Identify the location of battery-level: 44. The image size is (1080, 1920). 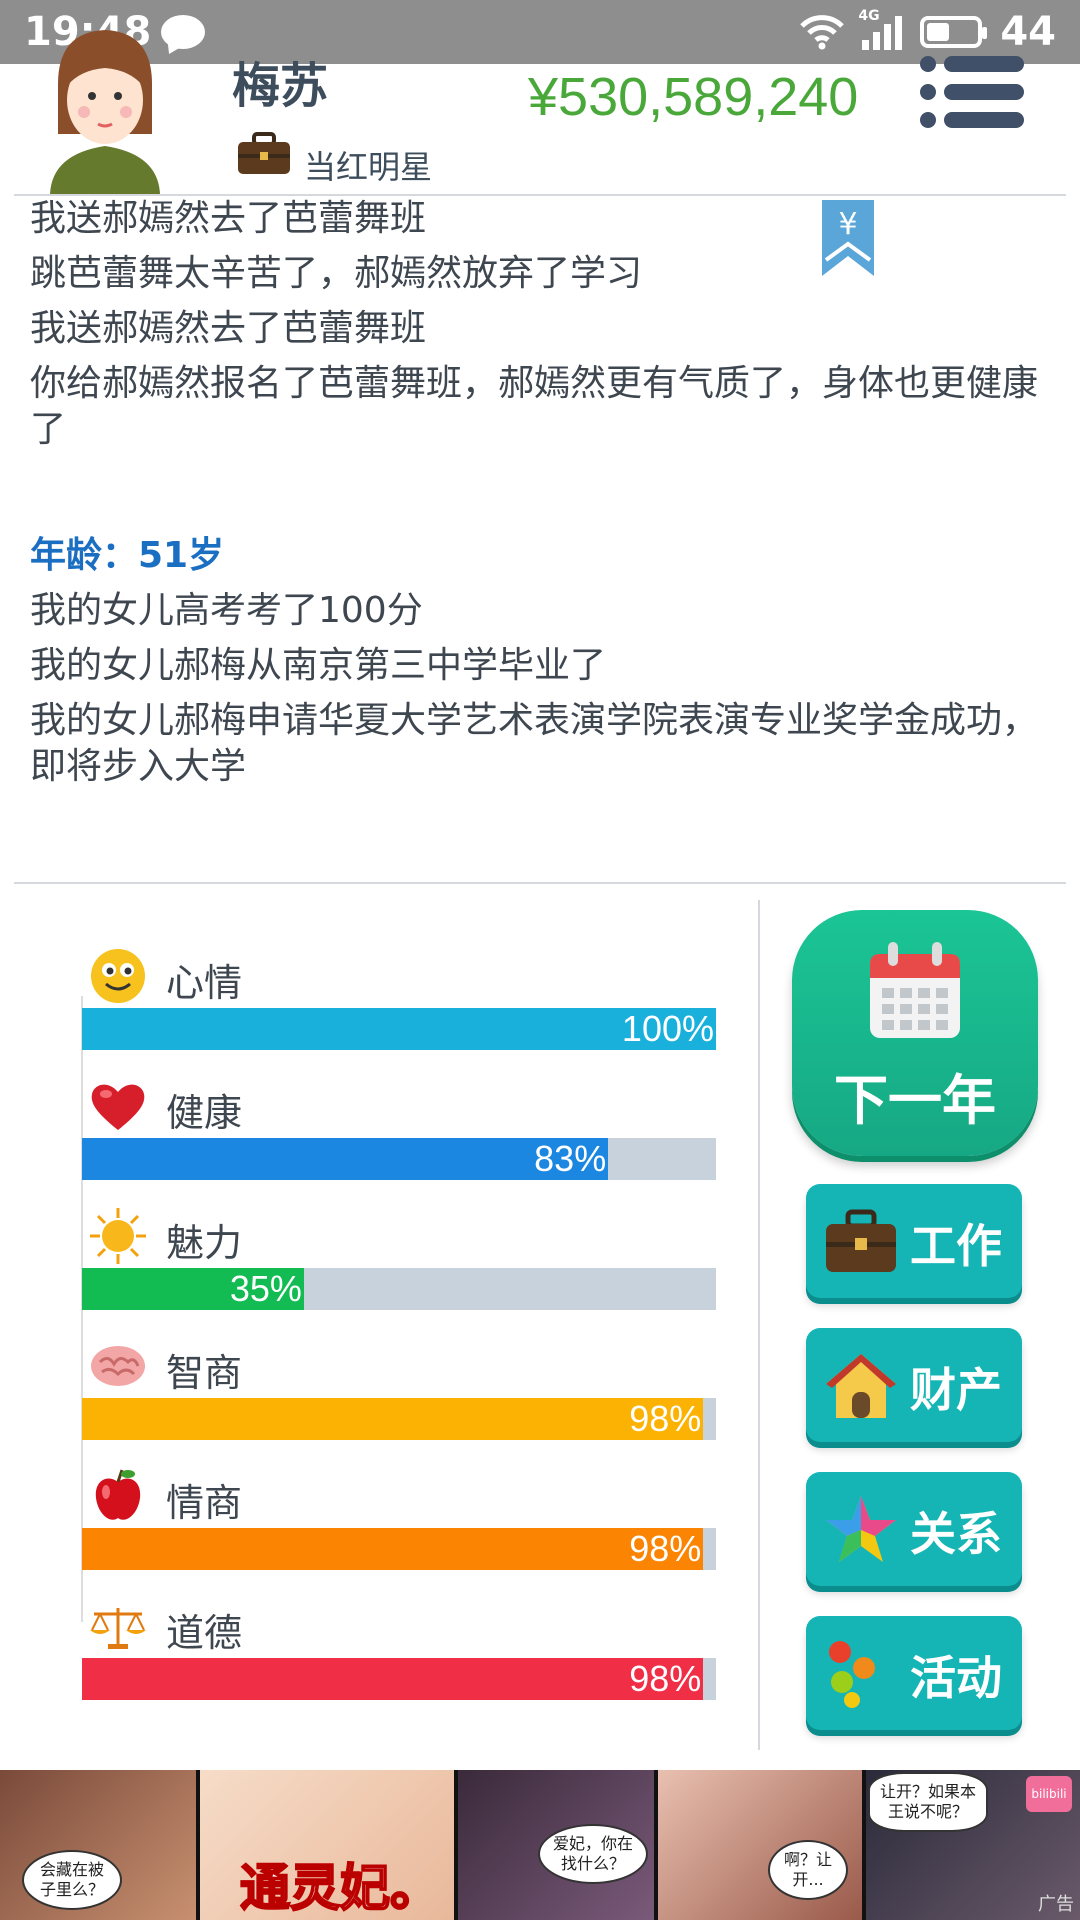
(1028, 32).